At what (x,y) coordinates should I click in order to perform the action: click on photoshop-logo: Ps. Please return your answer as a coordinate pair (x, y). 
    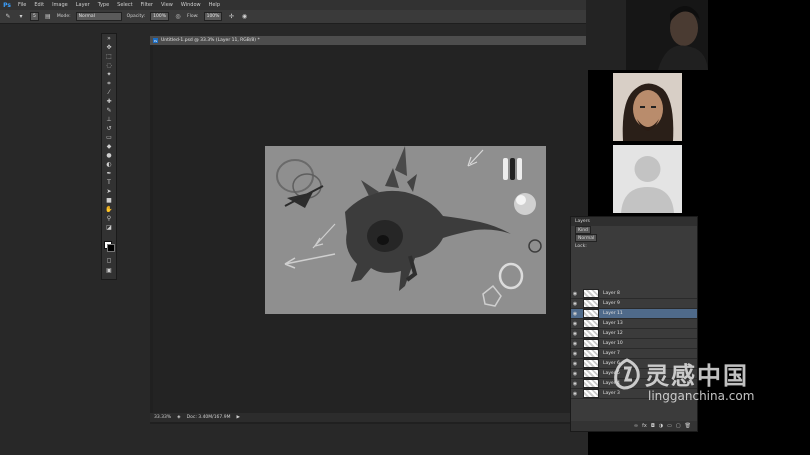
    Looking at the image, I should click on (7, 5).